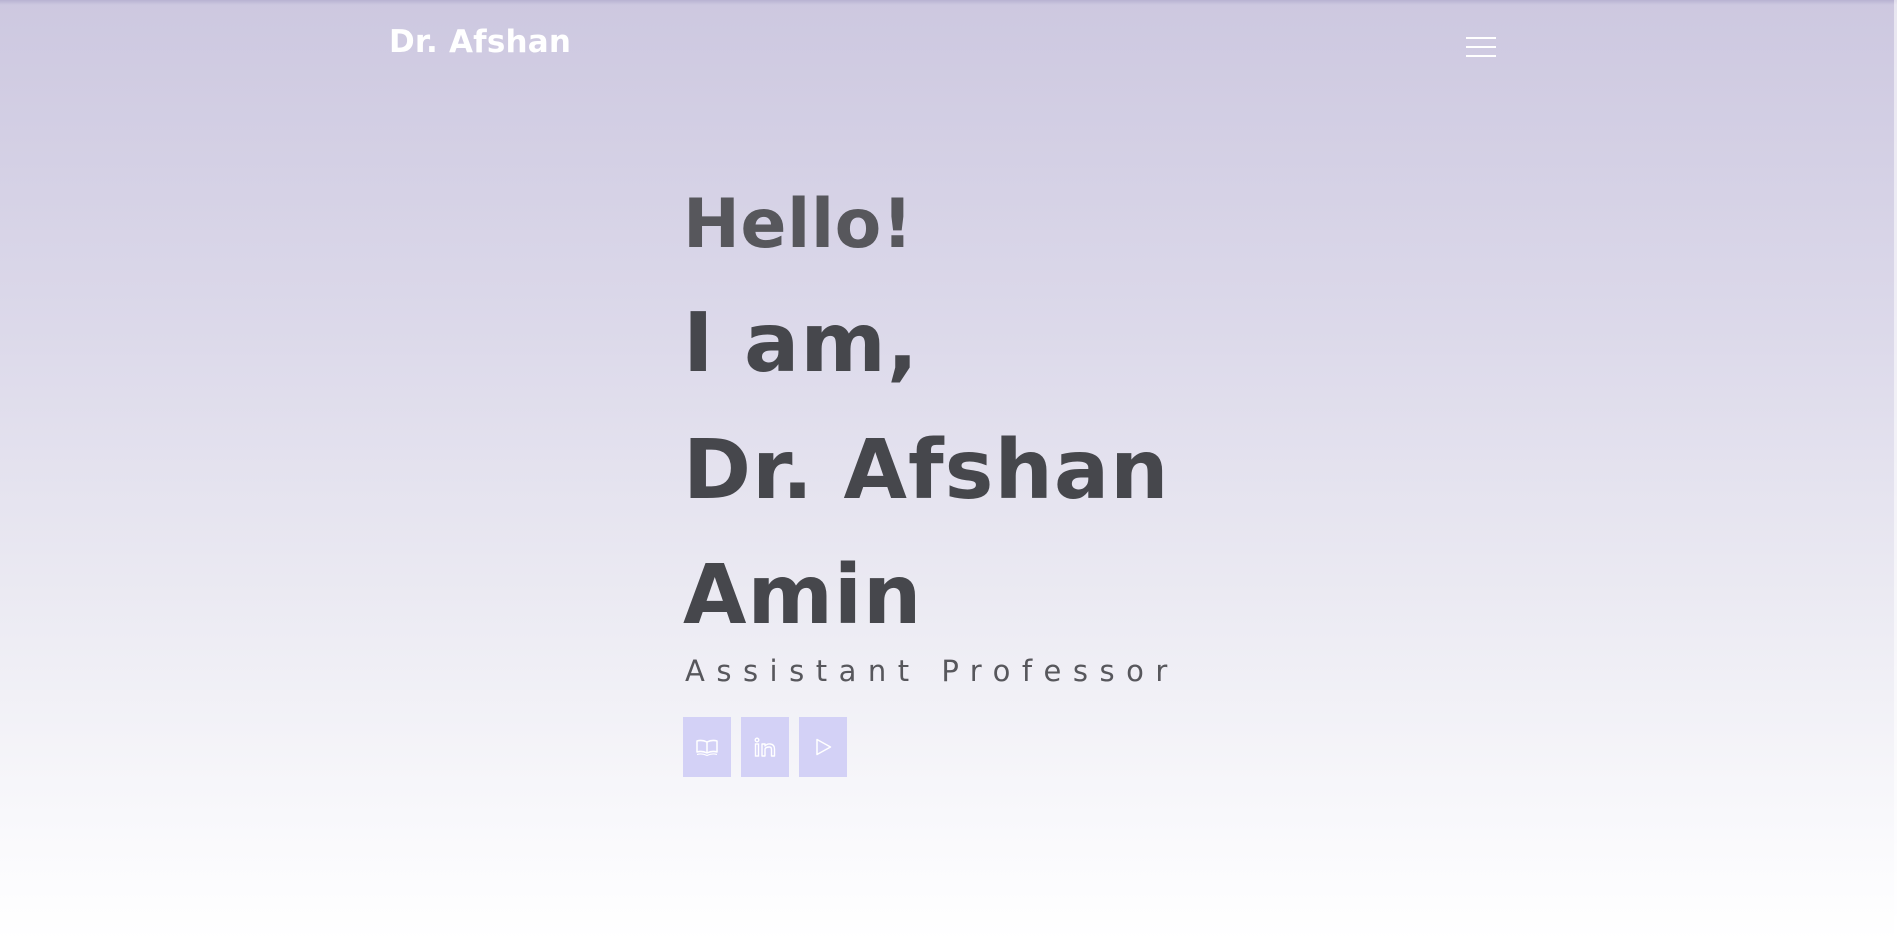 The image size is (1897, 941). I want to click on play-icon, so click(824, 747).